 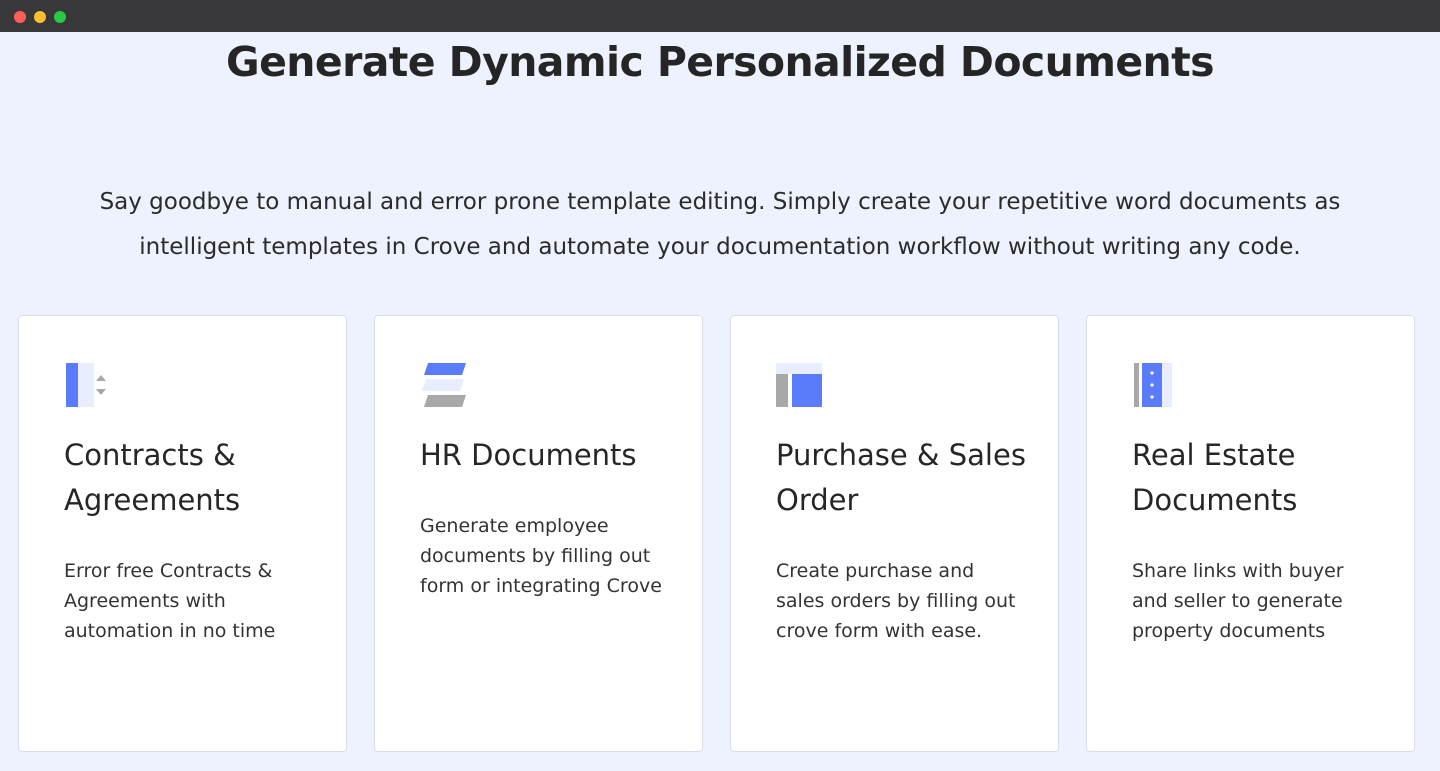 I want to click on close-window-button, so click(x=20, y=17).